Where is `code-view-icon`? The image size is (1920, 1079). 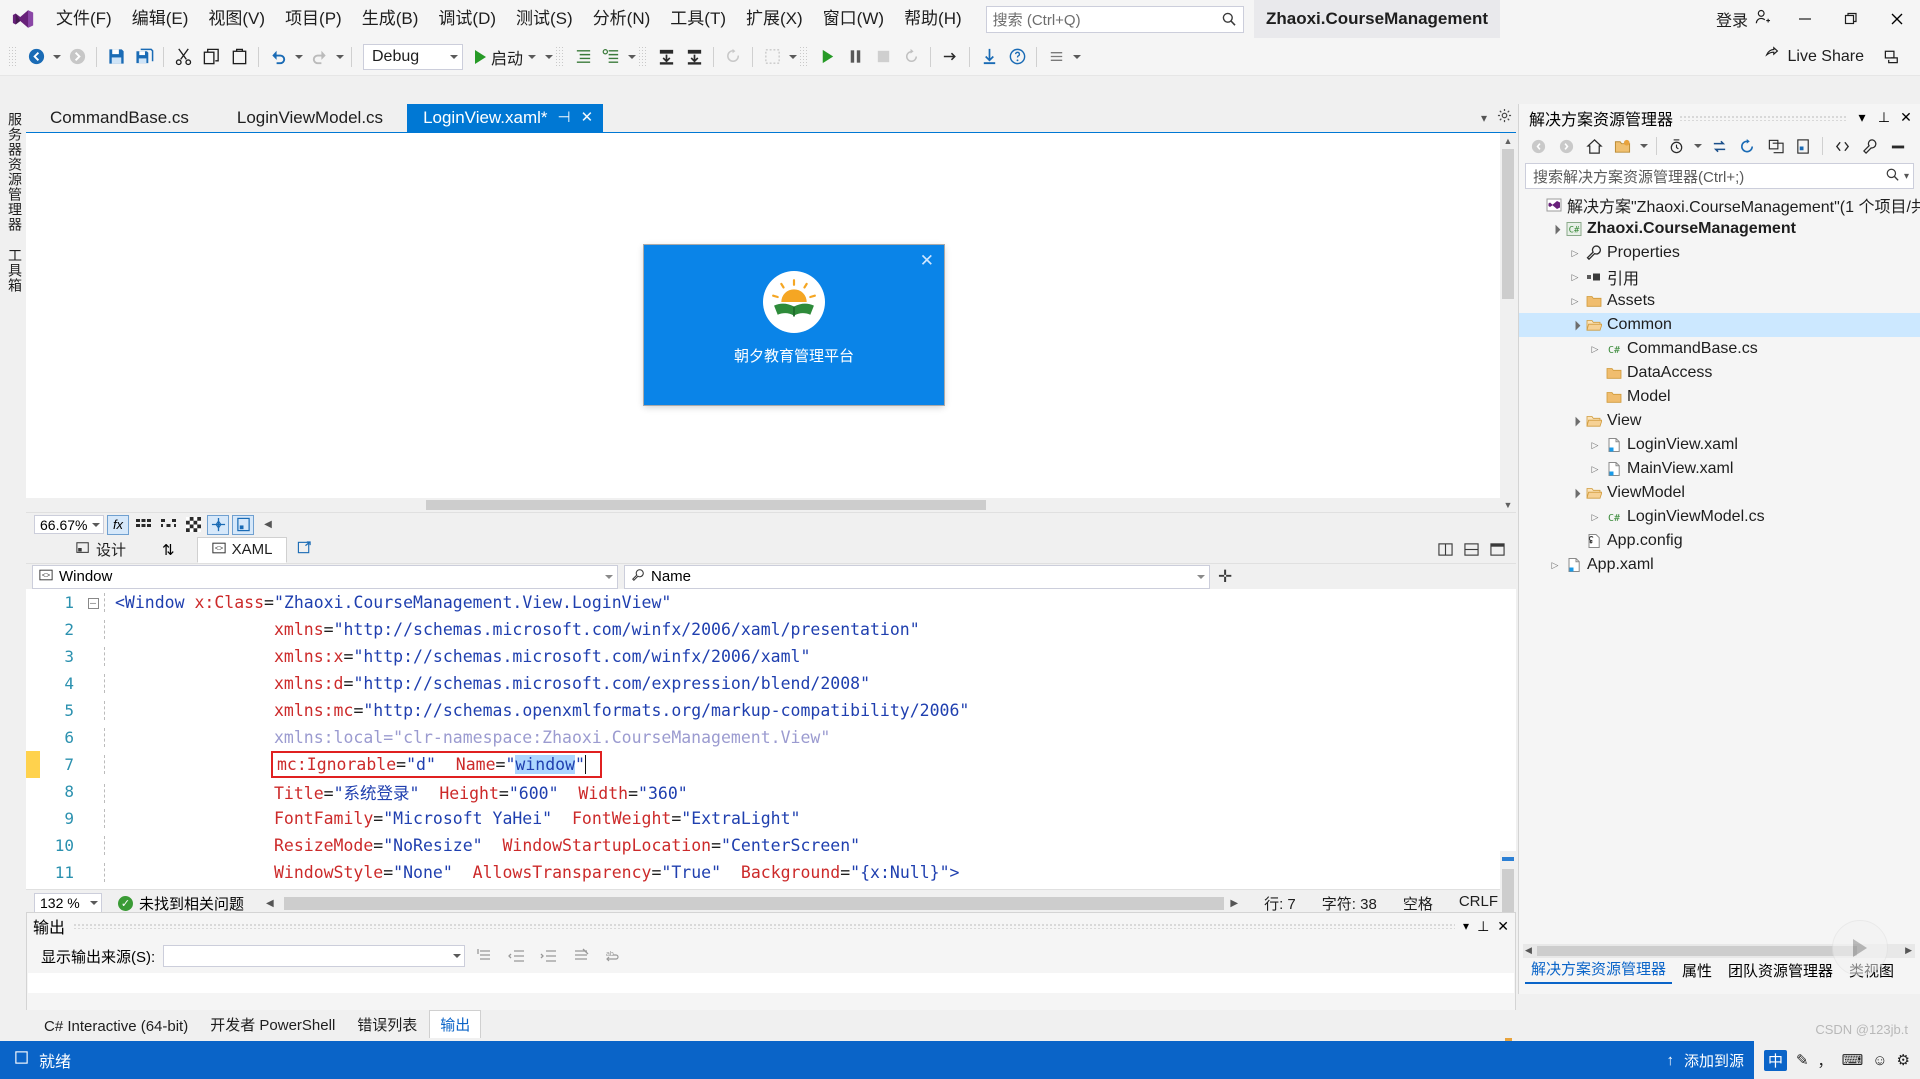 code-view-icon is located at coordinates (1842, 146).